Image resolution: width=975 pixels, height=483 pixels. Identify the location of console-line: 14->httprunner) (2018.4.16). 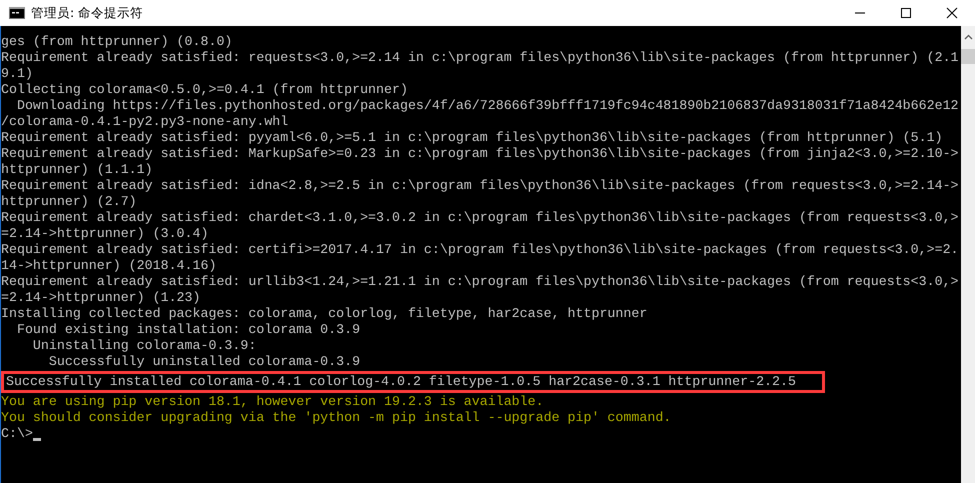
(108, 266).